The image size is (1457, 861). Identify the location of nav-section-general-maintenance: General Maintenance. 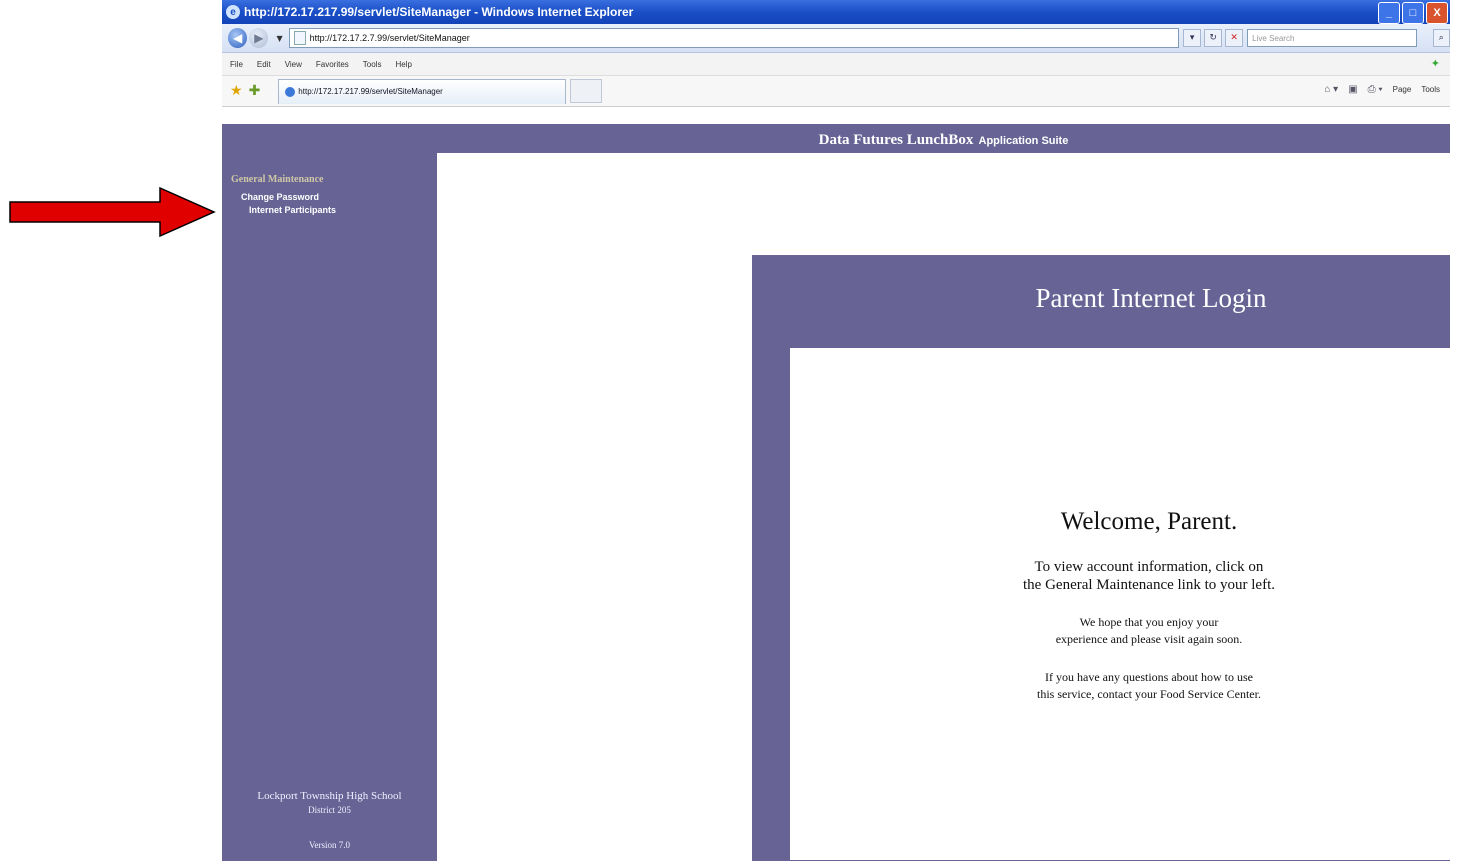
(277, 179).